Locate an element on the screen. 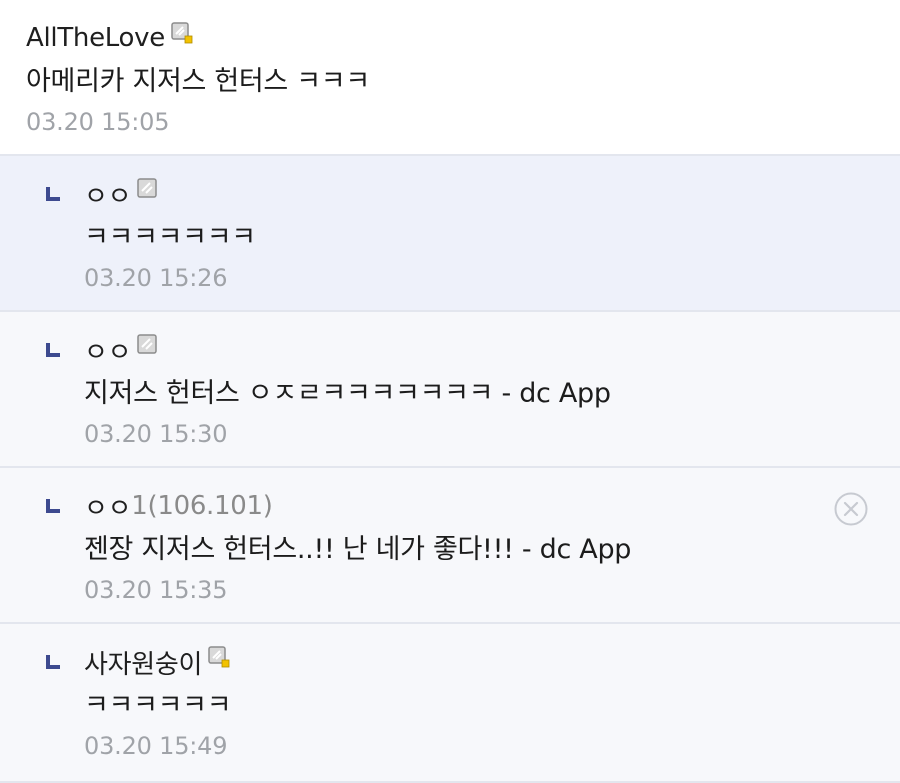 The image size is (900, 783). comment-time: 03.20 15:26 is located at coordinates (156, 278).